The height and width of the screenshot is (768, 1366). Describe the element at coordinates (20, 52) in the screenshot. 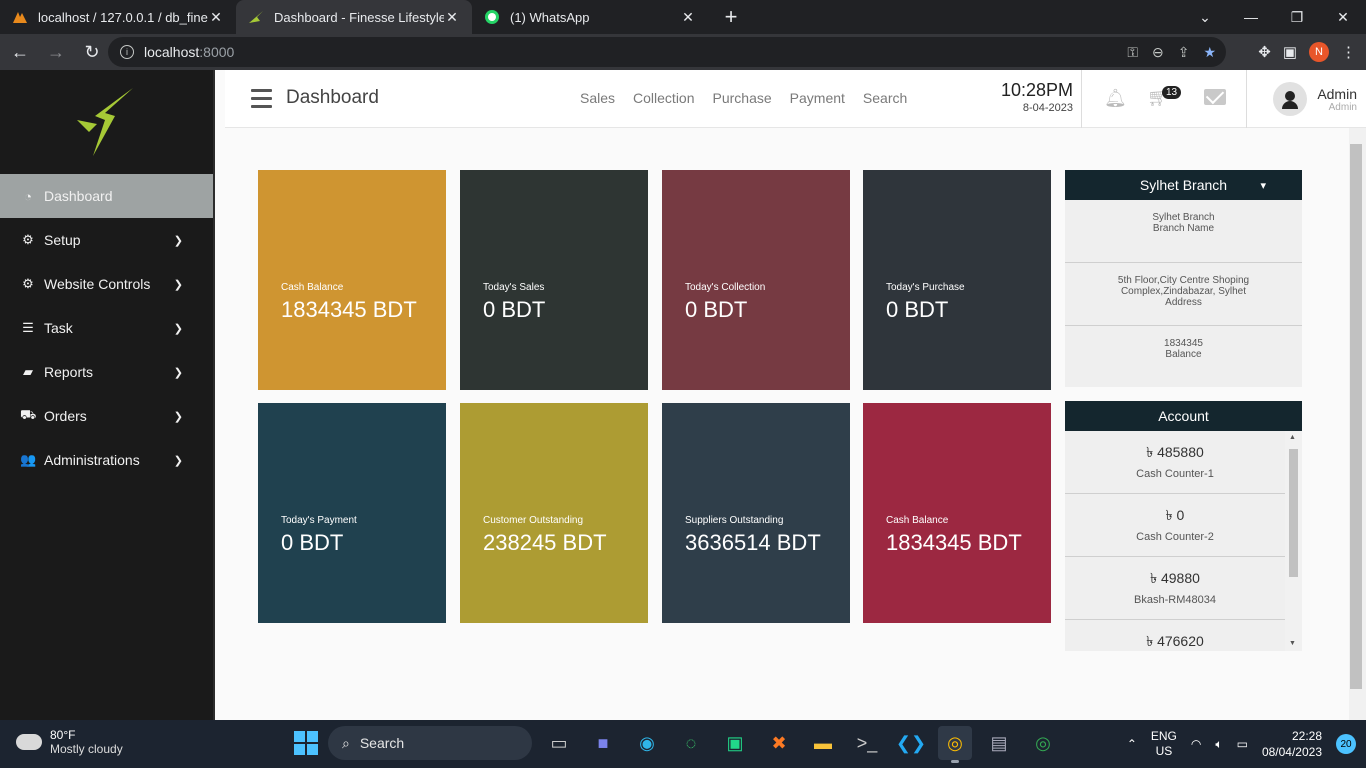

I see `back-icon: ←` at that location.